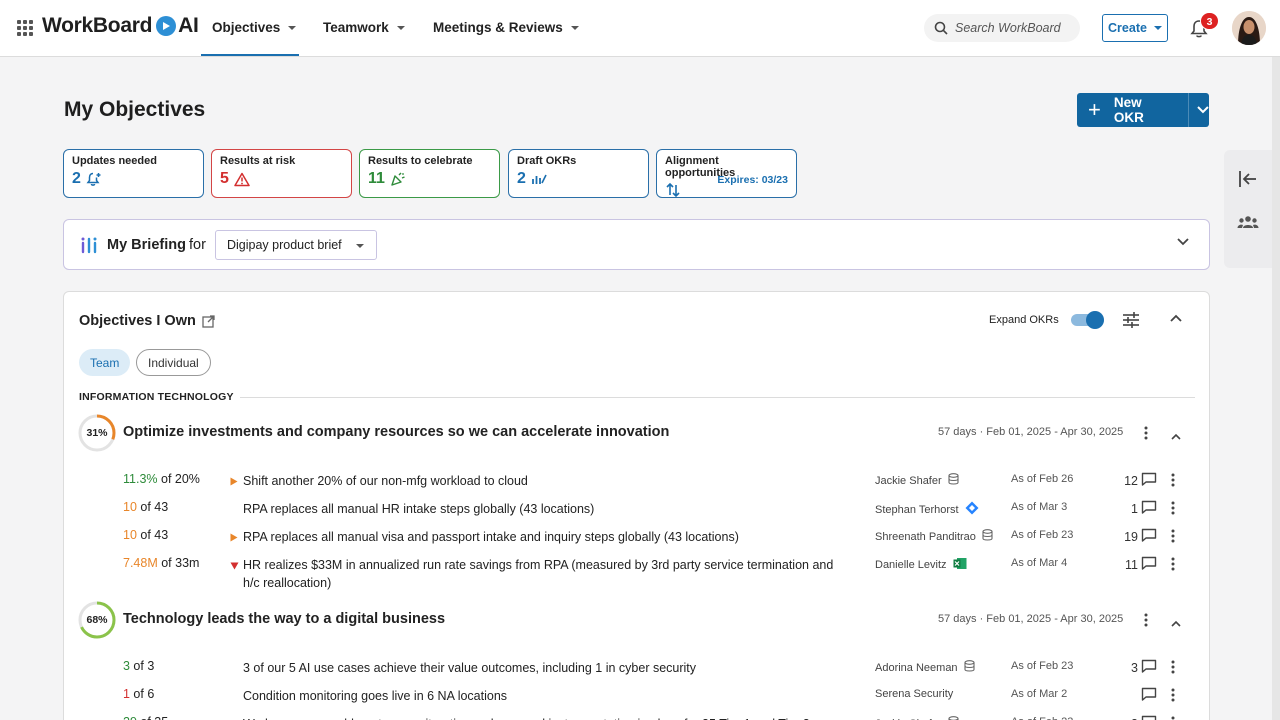 The image size is (1280, 720). What do you see at coordinates (636, 244) in the screenshot?
I see `my-briefing-bar: My Briefing for Digipay product brief` at bounding box center [636, 244].